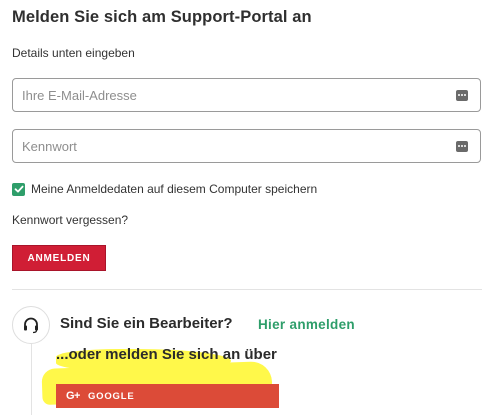 This screenshot has height=415, width=500. I want to click on login-button: ANMELDEN, so click(59, 258).